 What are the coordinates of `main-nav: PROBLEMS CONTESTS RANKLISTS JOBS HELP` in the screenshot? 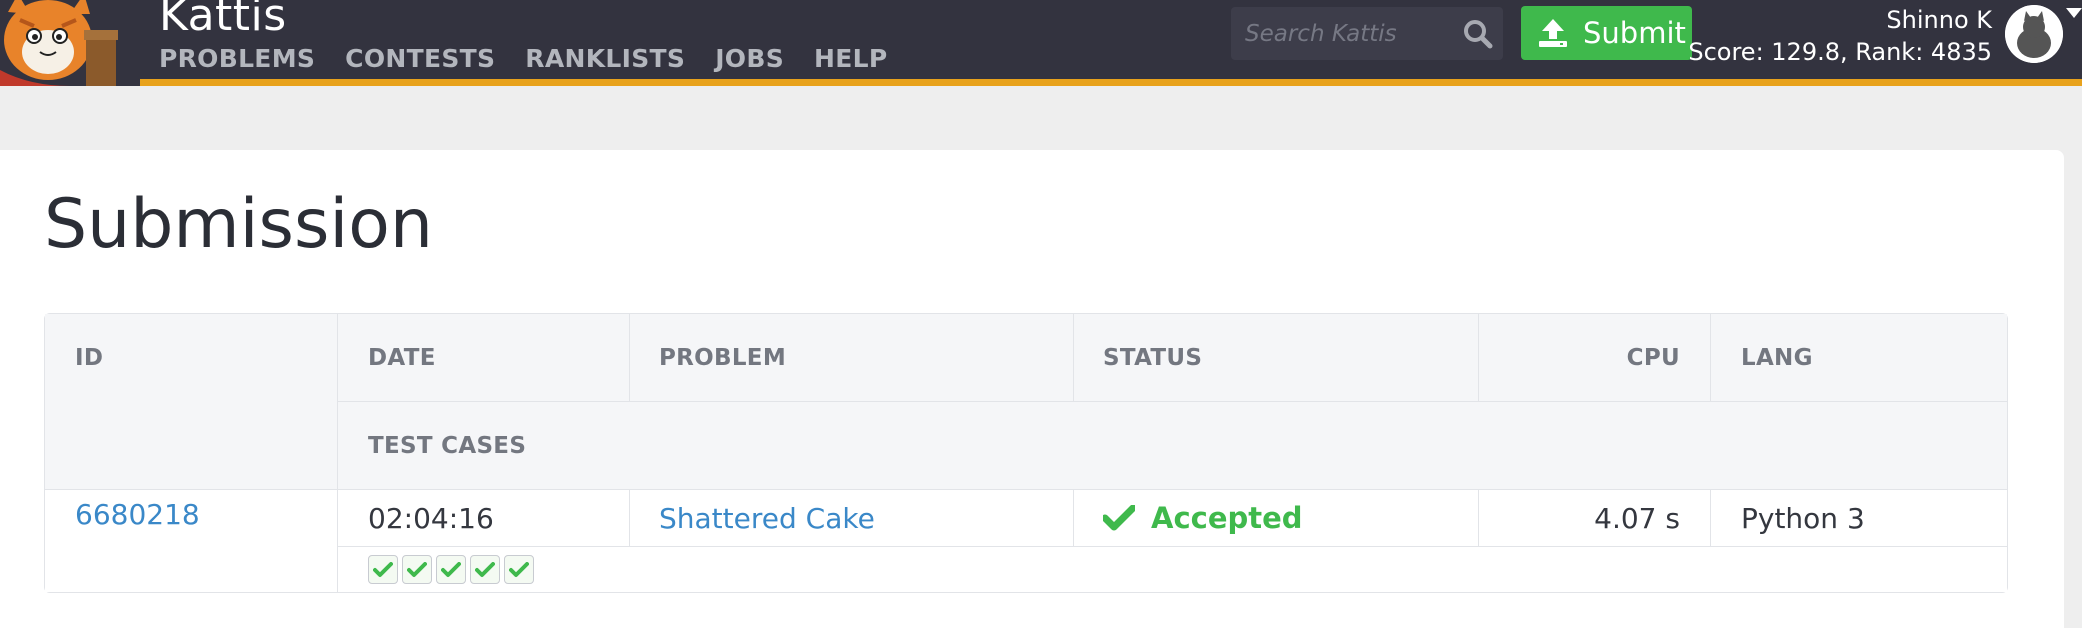 It's located at (538, 59).